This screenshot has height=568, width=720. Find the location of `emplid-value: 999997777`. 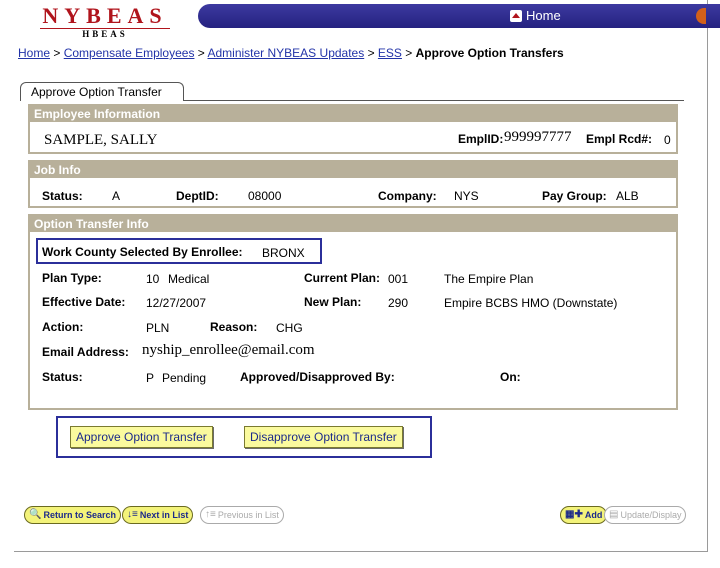

emplid-value: 999997777 is located at coordinates (538, 137).